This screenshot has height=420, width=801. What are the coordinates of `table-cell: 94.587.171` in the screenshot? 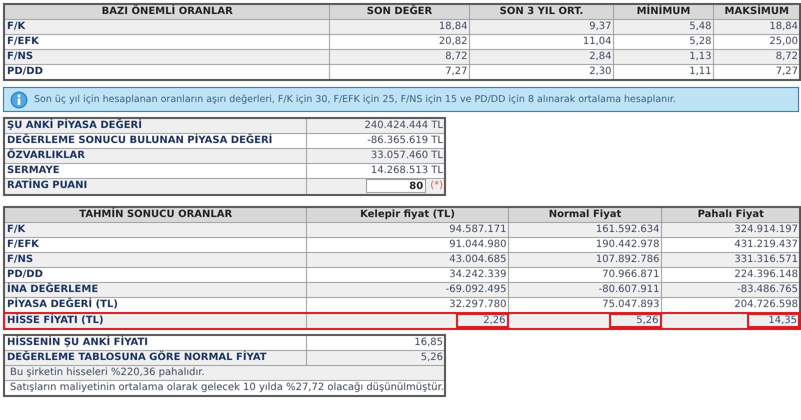 It's located at (407, 229).